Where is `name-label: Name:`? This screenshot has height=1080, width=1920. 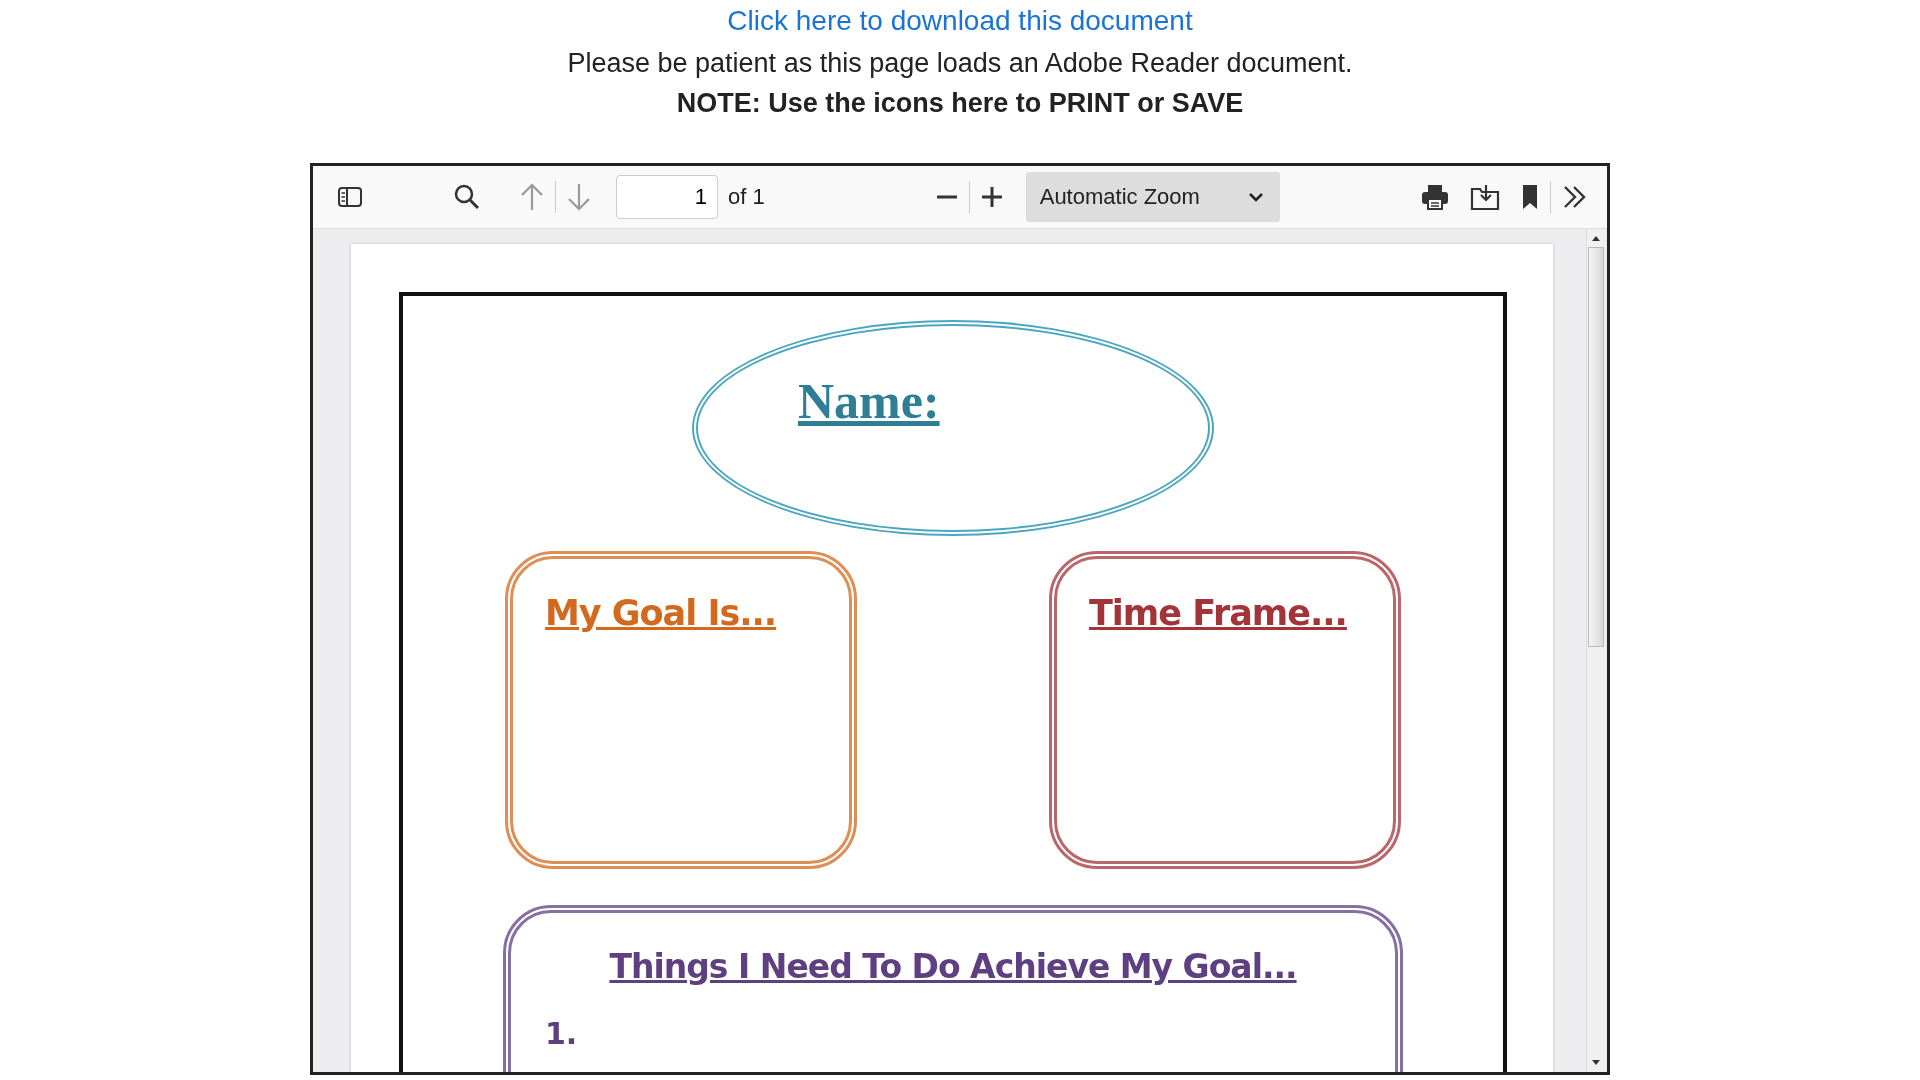
name-label: Name: is located at coordinates (869, 401).